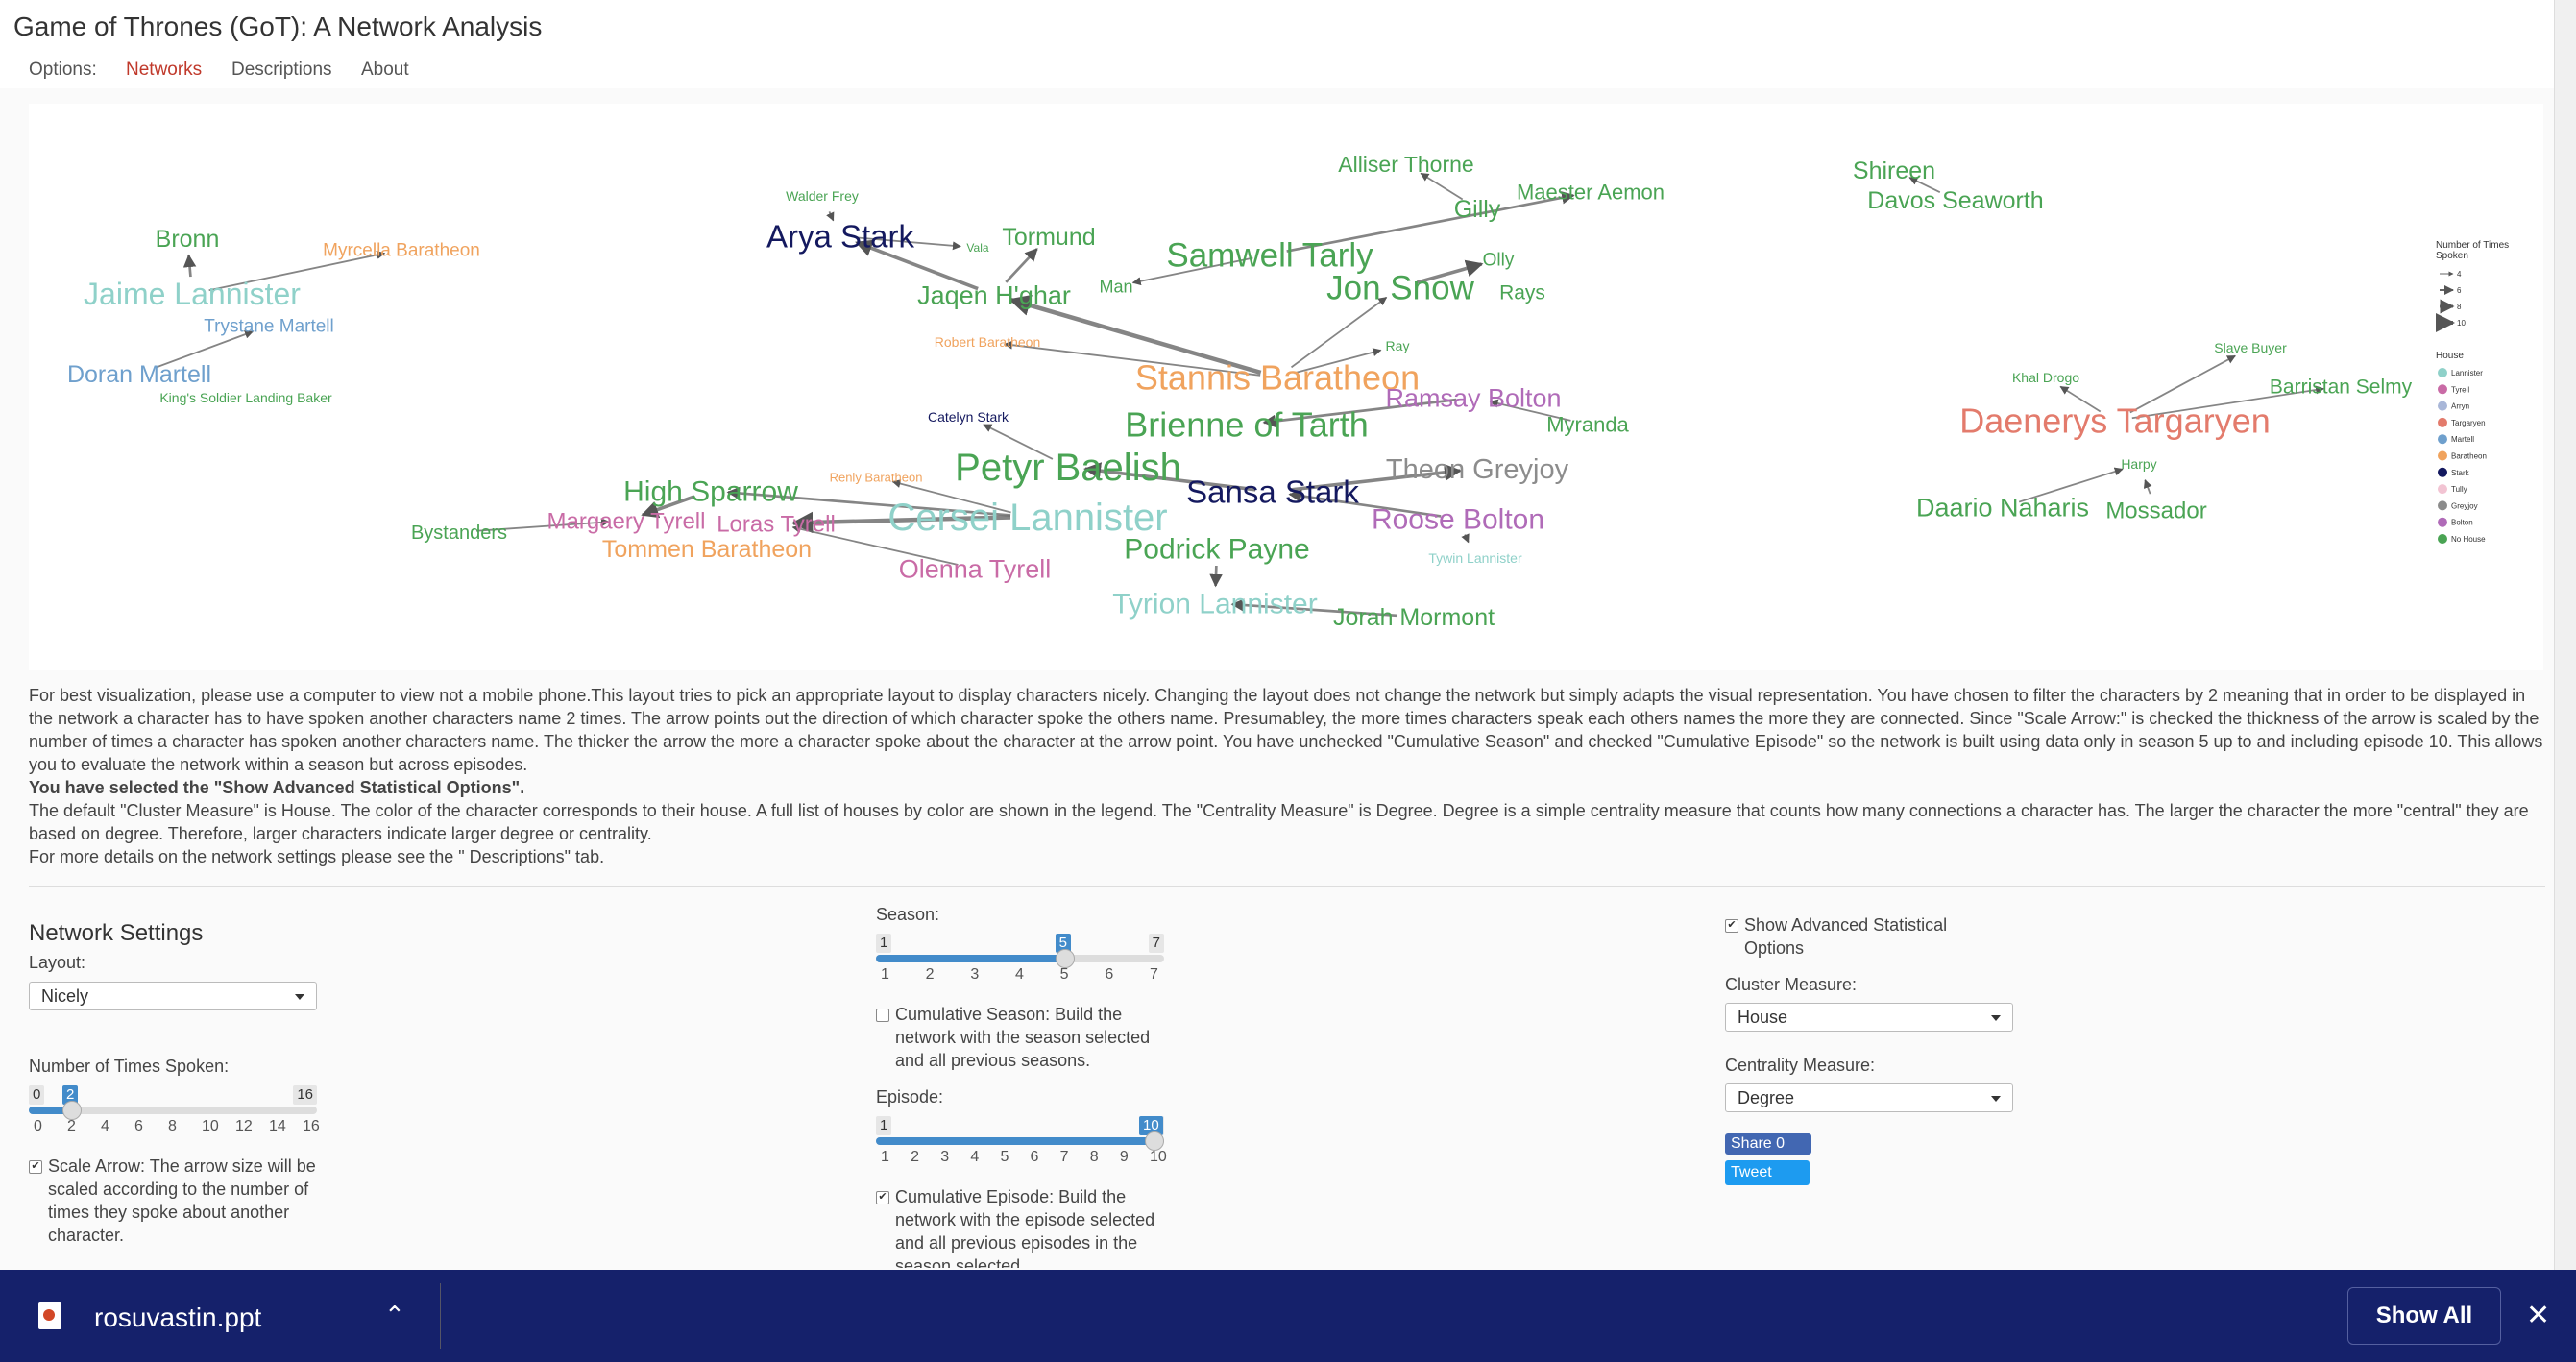 The width and height of the screenshot is (2576, 1362). Describe the element at coordinates (2155, 511) in the screenshot. I see `network-node-label: Mossador` at that location.